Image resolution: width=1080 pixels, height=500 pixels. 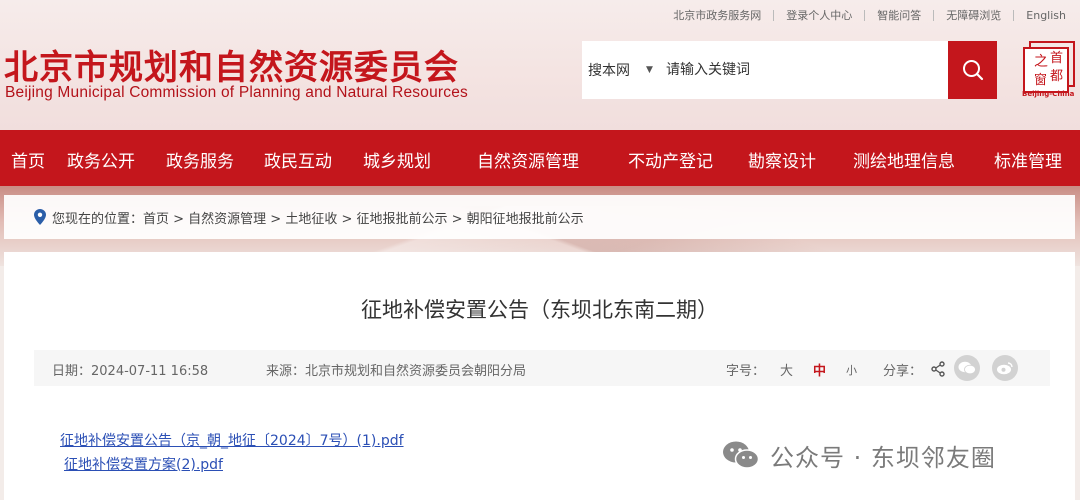 I want to click on link-login: 登录个人中心, so click(x=819, y=15).